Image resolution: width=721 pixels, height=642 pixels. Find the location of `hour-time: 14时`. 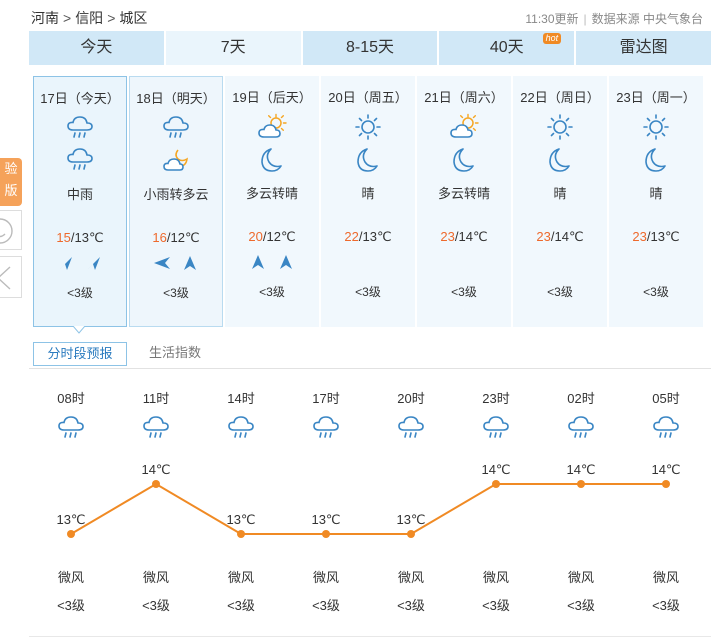

hour-time: 14时 is located at coordinates (241, 398).